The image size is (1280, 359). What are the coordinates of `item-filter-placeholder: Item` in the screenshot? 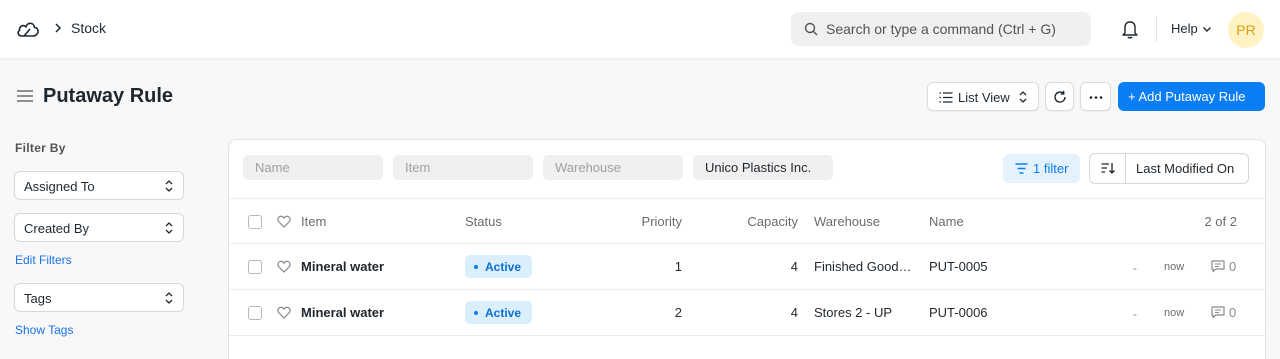 It's located at (418, 167).